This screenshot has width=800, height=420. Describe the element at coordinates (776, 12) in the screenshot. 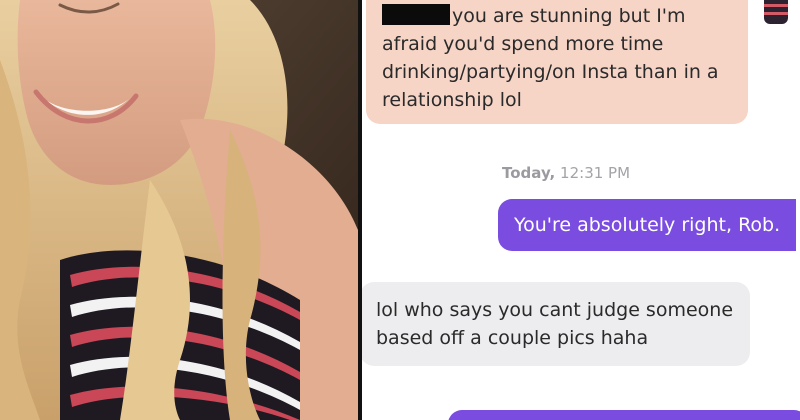

I see `avatar` at that location.